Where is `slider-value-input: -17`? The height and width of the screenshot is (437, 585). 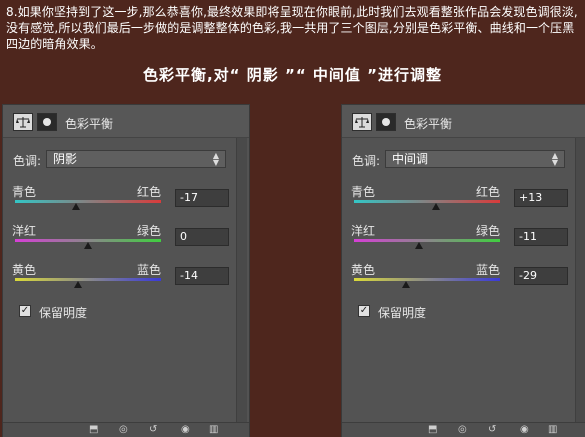
slider-value-input: -17 is located at coordinates (202, 198).